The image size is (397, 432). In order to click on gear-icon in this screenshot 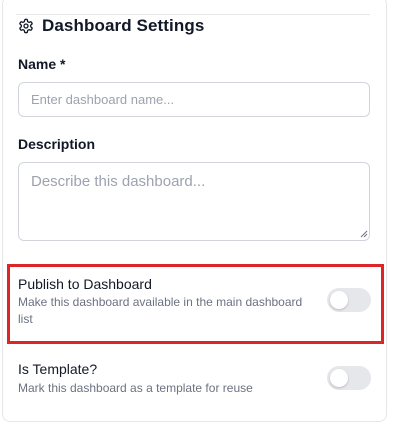, I will do `click(26, 26)`.